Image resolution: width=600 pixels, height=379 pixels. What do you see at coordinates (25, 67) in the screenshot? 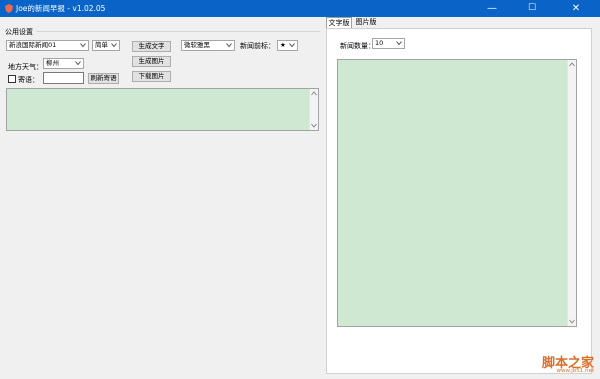
I see `weather-label: 地方天气：` at bounding box center [25, 67].